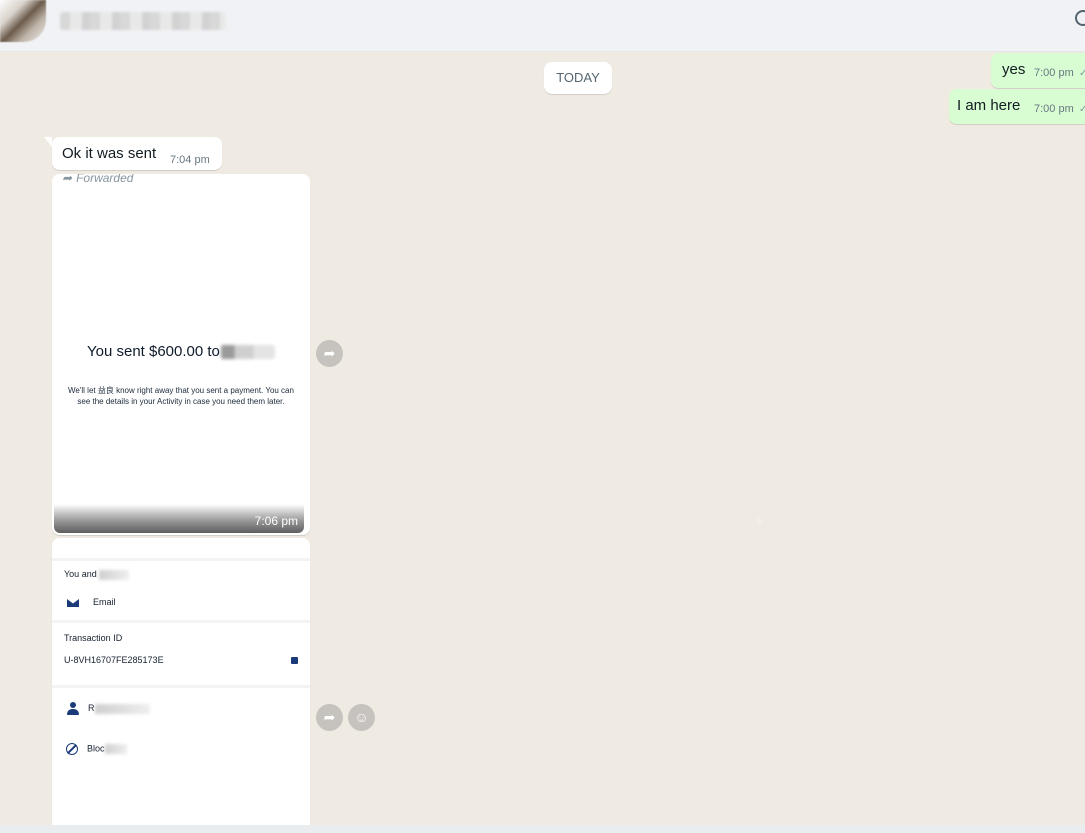  What do you see at coordinates (93, 638) in the screenshot?
I see `transaction-label: Transaction ID` at bounding box center [93, 638].